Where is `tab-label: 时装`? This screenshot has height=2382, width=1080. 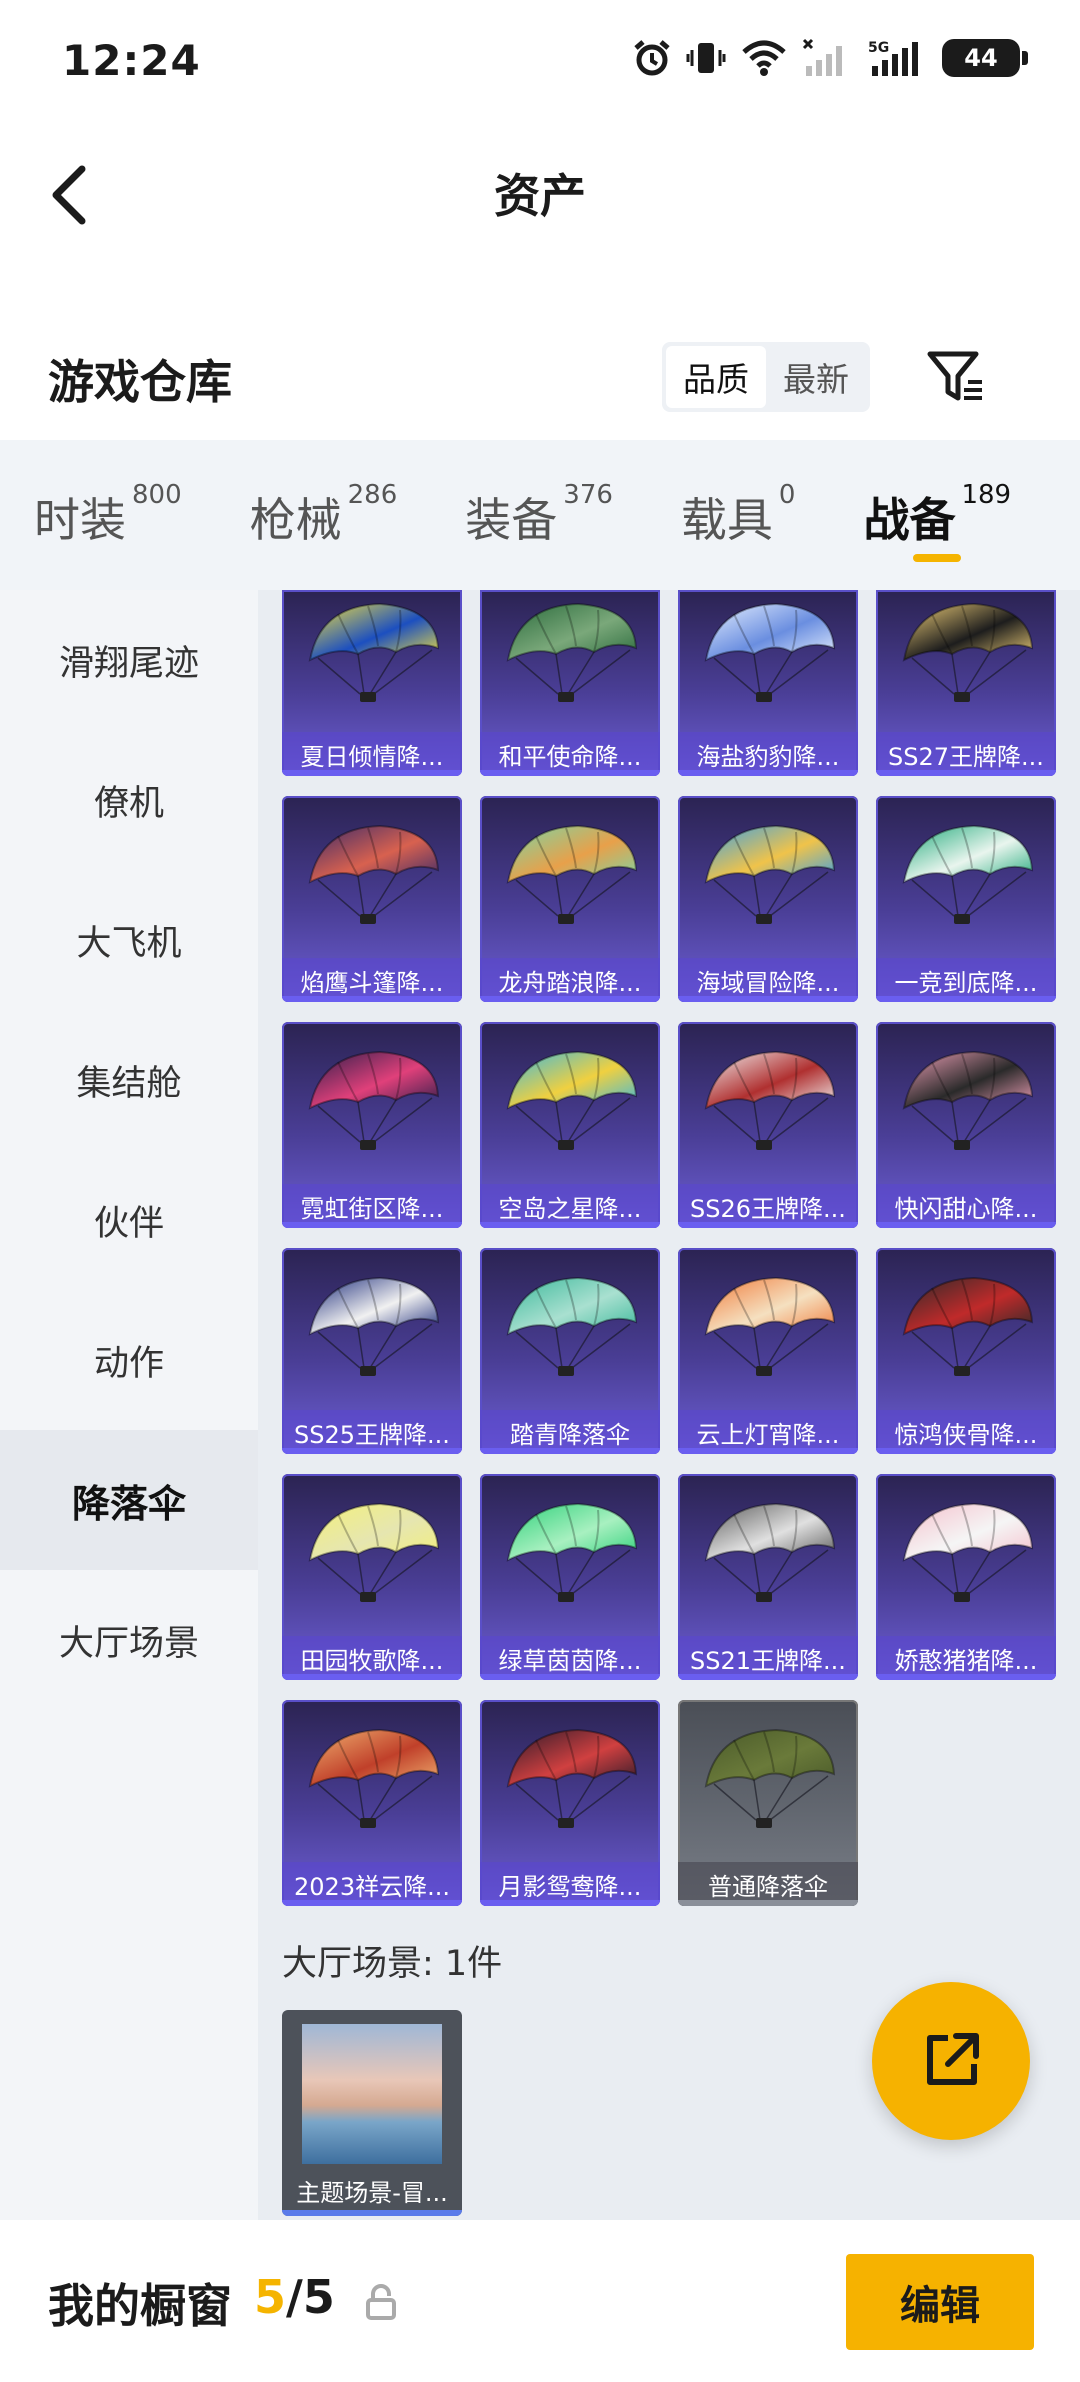 tab-label: 时装 is located at coordinates (80, 520).